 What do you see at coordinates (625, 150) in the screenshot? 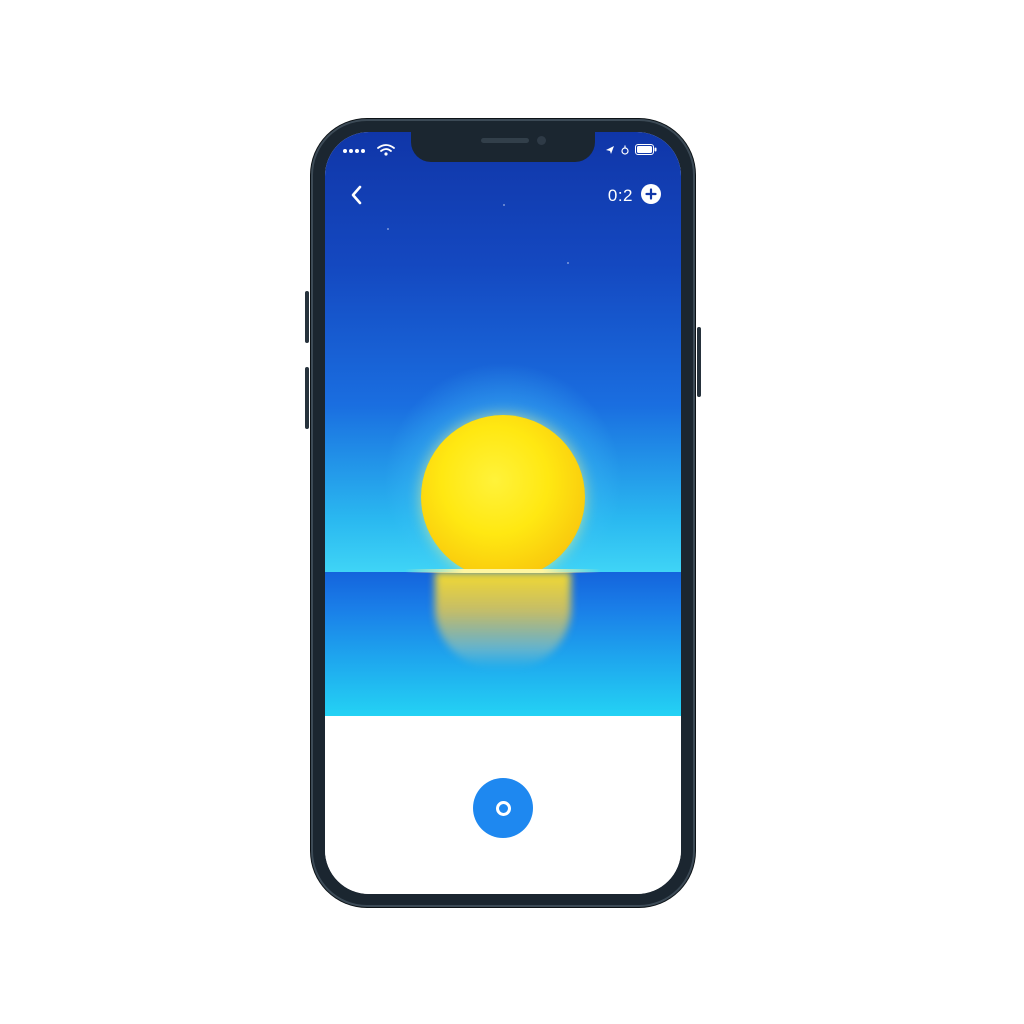
I see `alarm-icon` at bounding box center [625, 150].